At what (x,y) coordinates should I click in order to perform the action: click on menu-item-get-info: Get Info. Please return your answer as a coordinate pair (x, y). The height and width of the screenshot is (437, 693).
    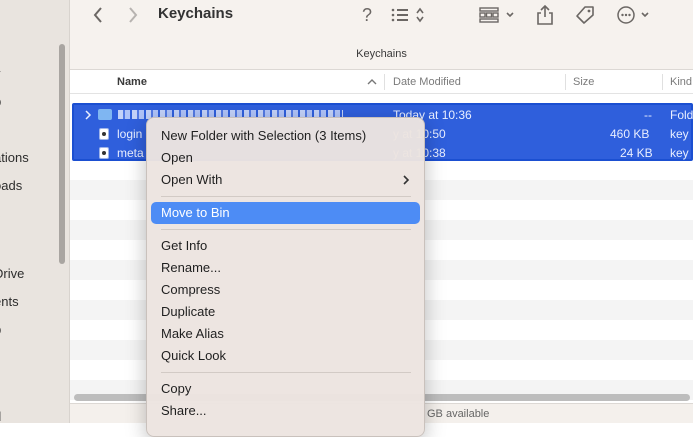
    Looking at the image, I should click on (285, 246).